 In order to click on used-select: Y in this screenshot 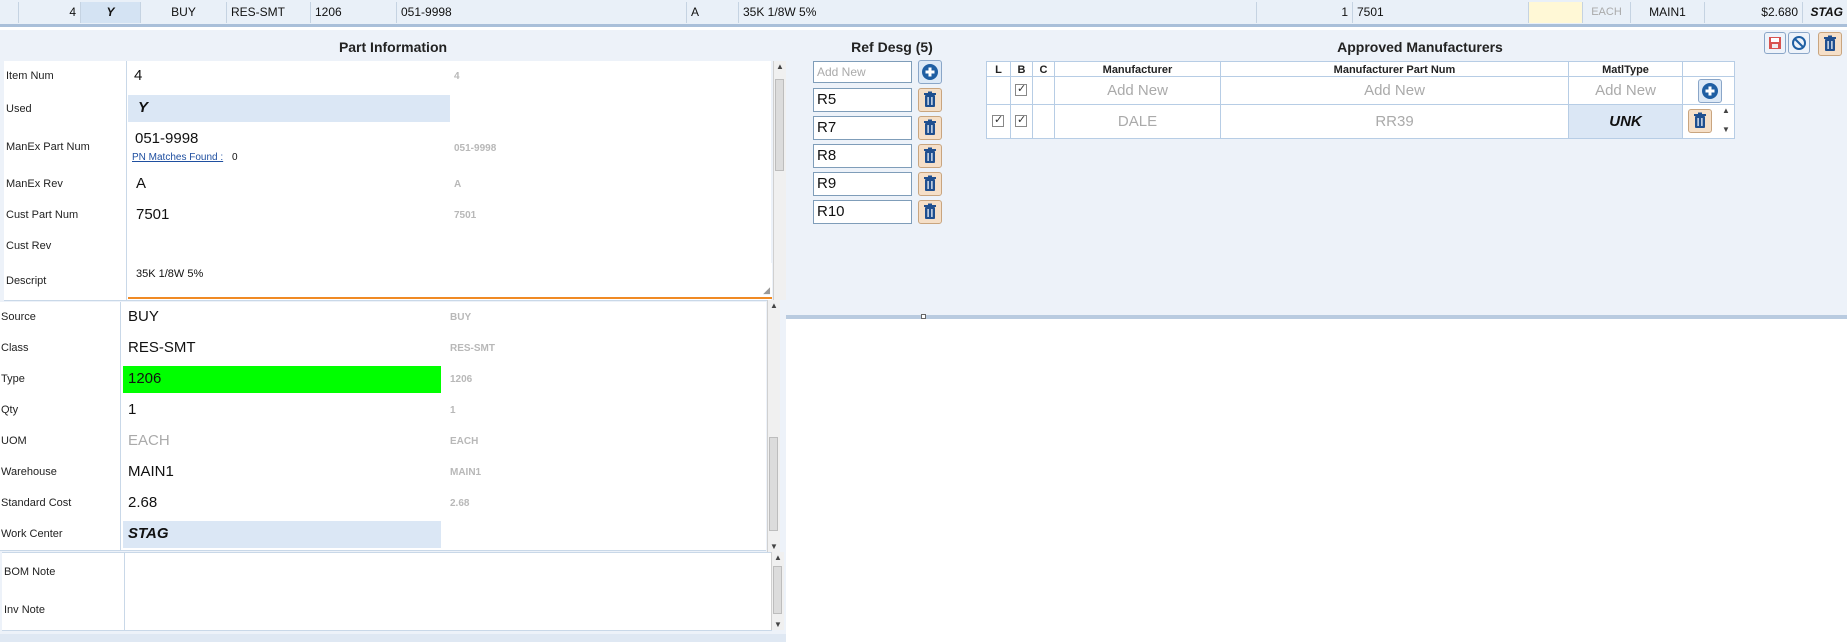, I will do `click(289, 108)`.